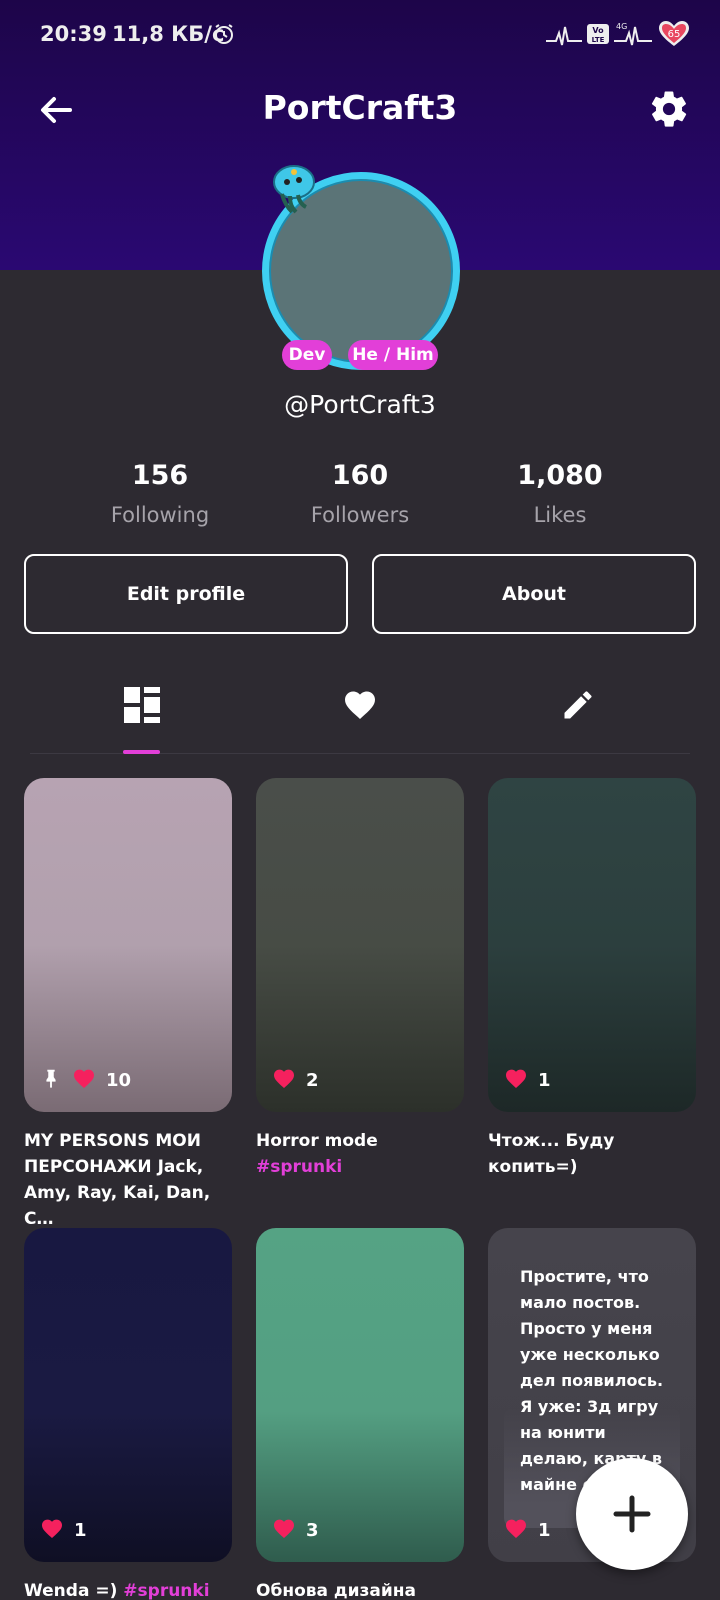  I want to click on tab-likes, so click(360, 705).